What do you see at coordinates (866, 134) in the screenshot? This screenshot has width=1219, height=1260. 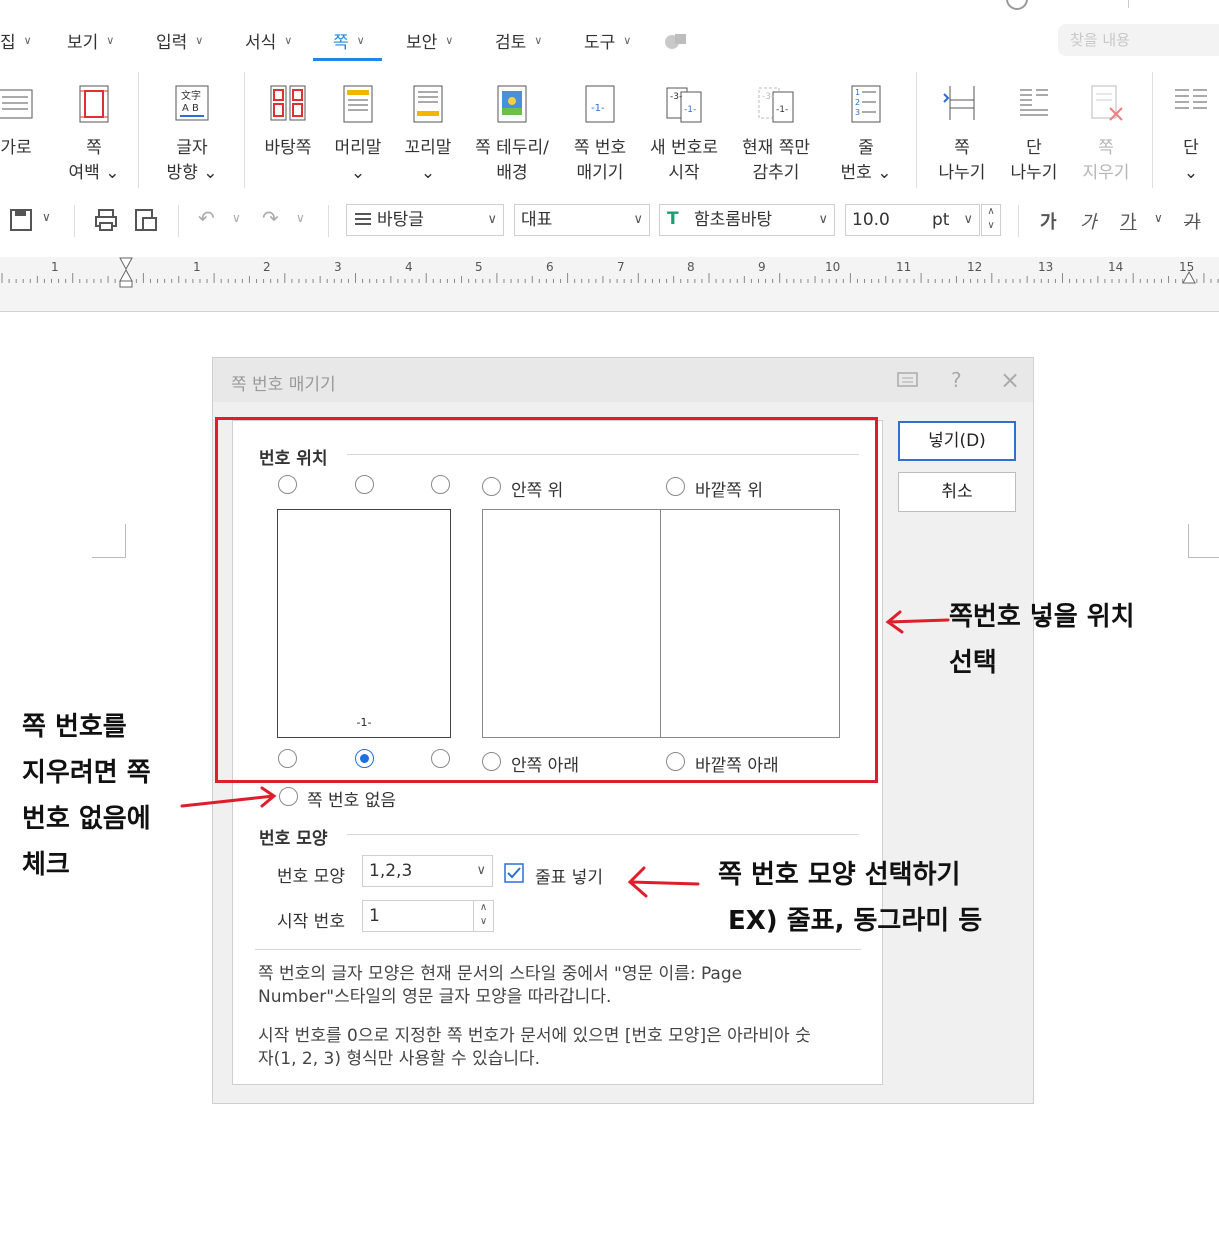 I see `ribbon-line-numbers: 123 줄 번호 ⌄` at bounding box center [866, 134].